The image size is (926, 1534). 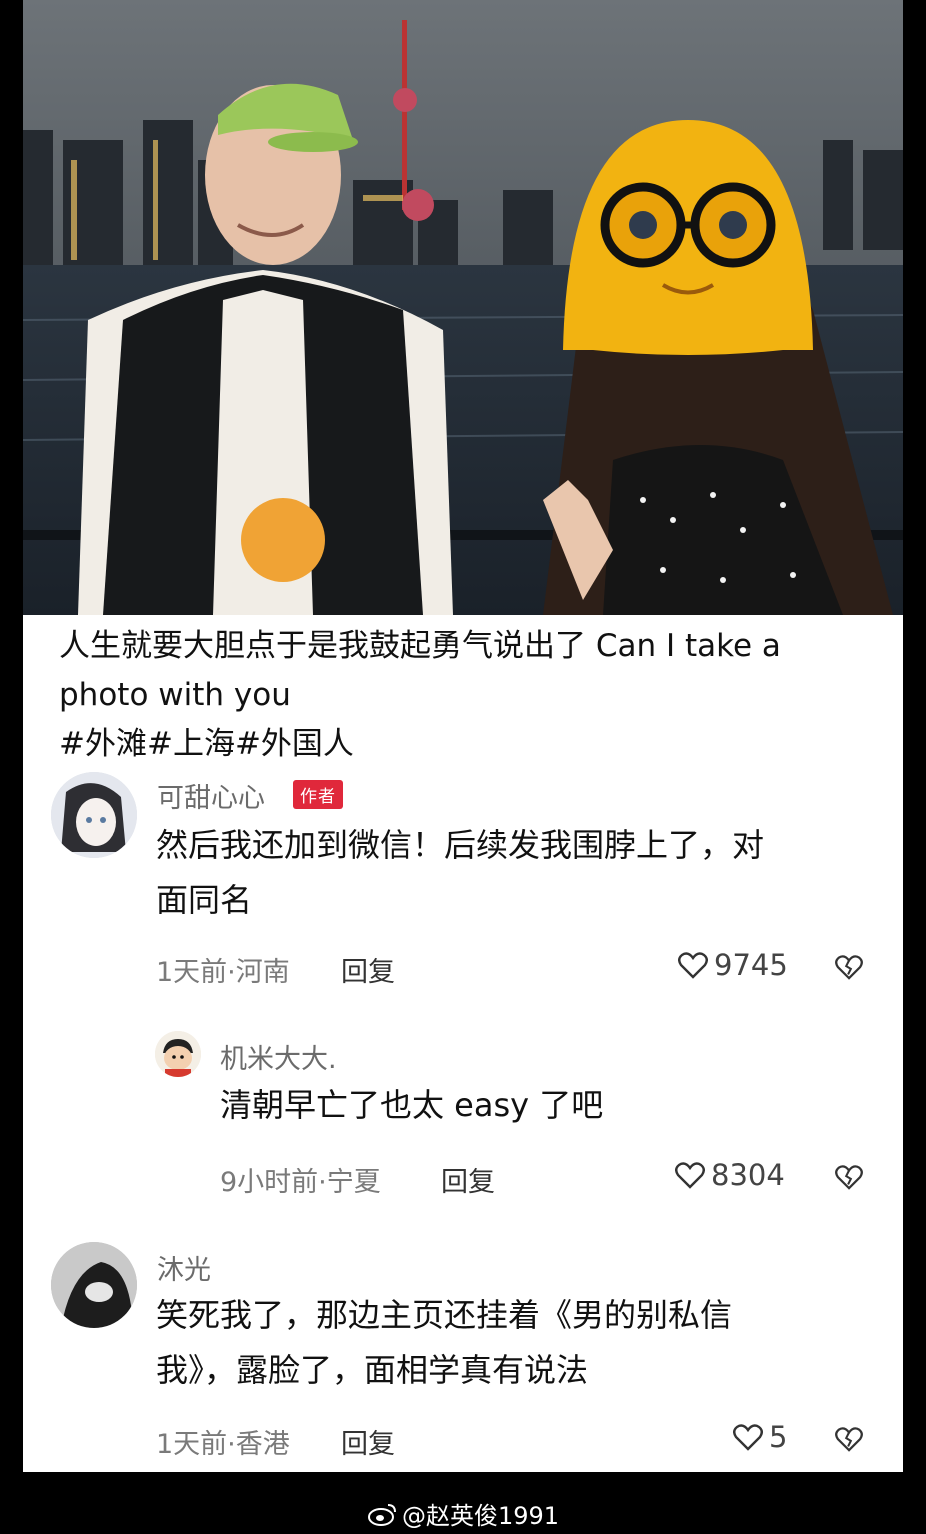 I want to click on caption-line-1: 人生就要大胆点于是我鼓起勇气说出了 Can I take a, so click(x=420, y=646).